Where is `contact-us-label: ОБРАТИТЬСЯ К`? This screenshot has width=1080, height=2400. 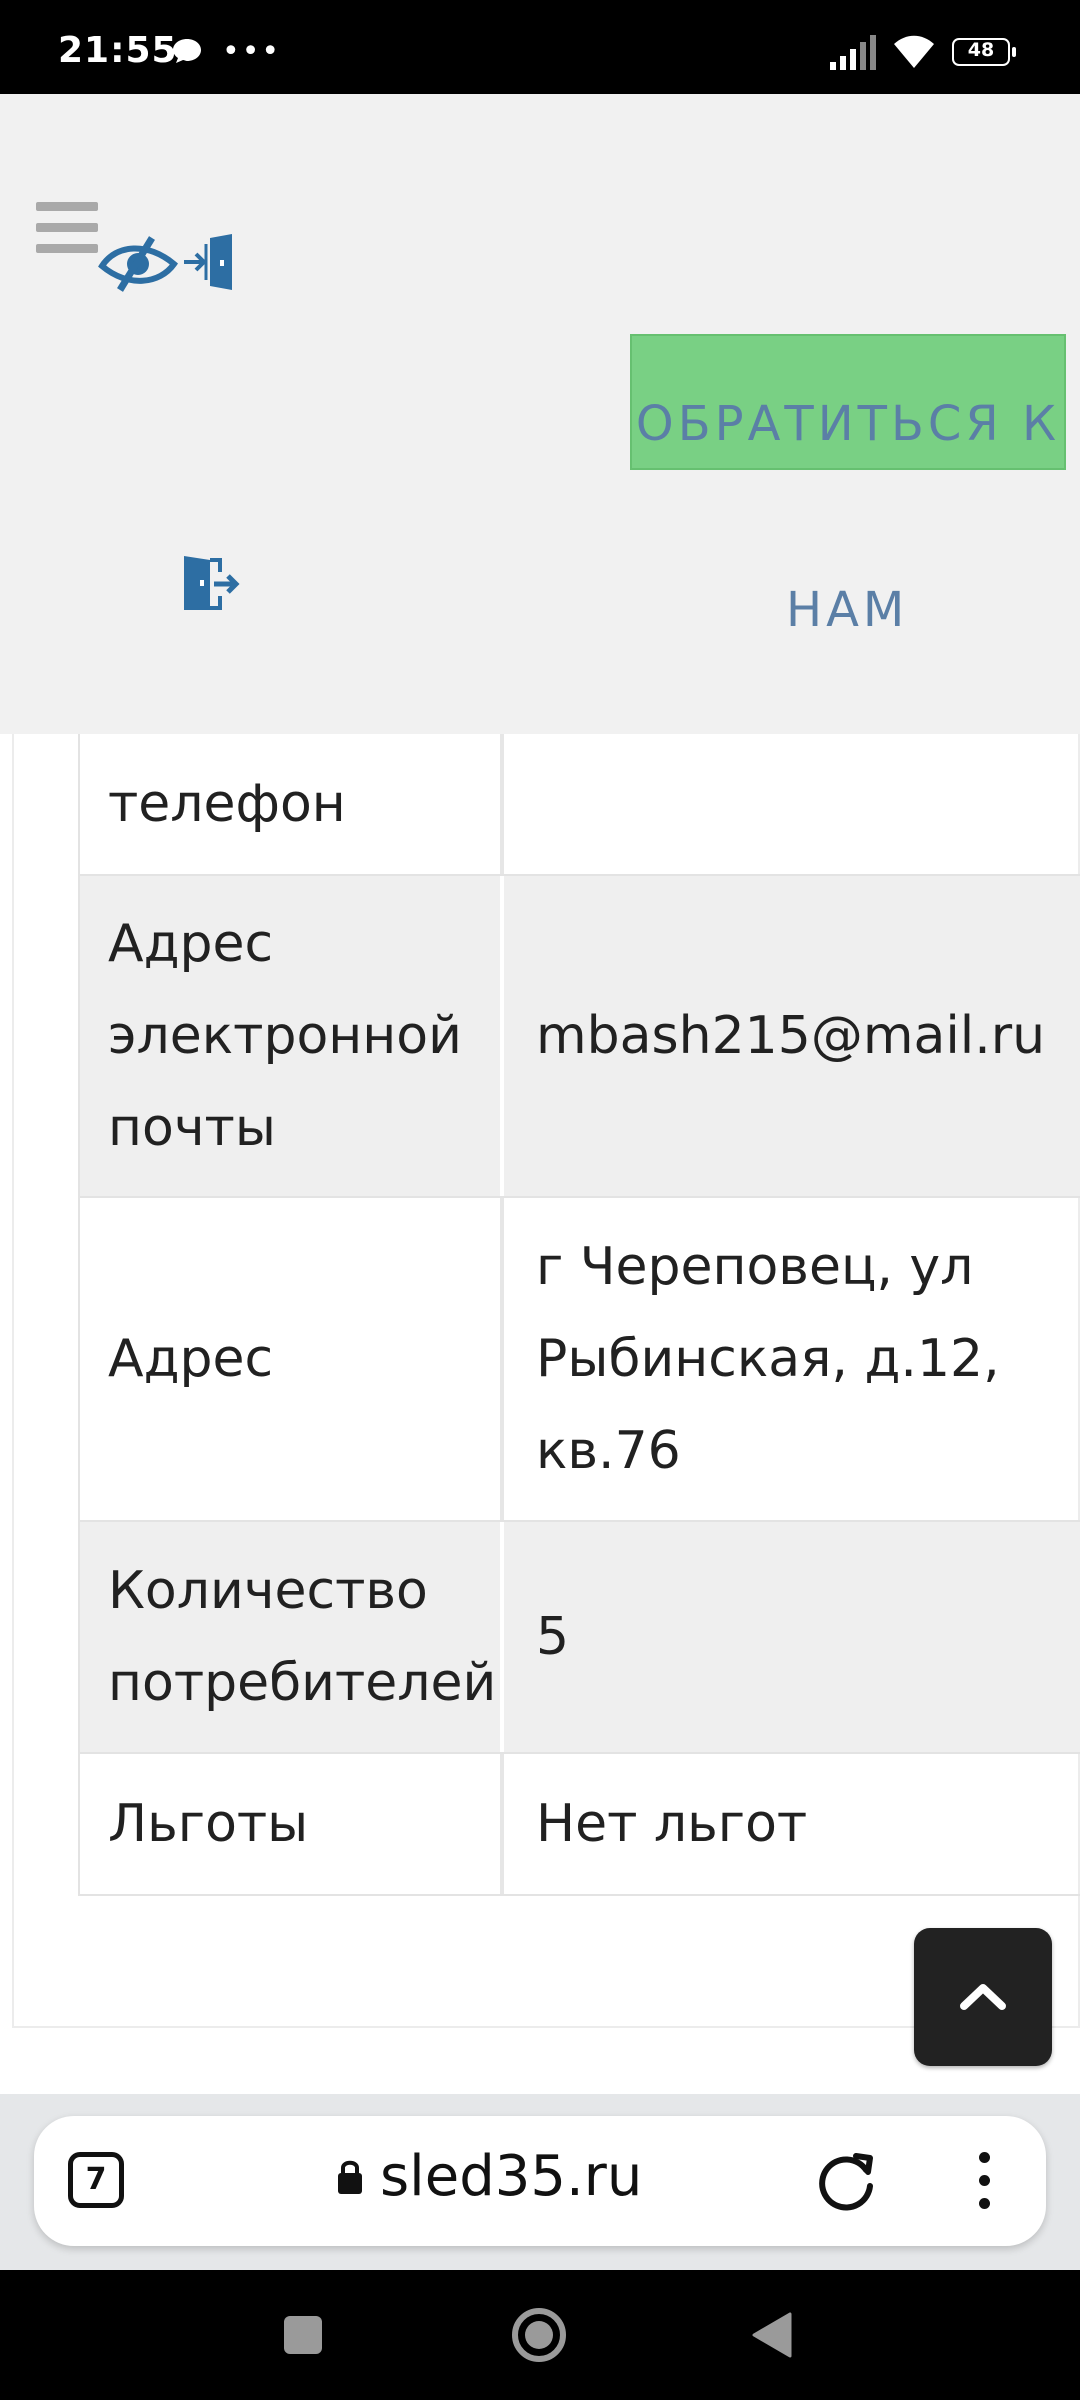
contact-us-label: ОБРАТИТЬСЯ К is located at coordinates (848, 424).